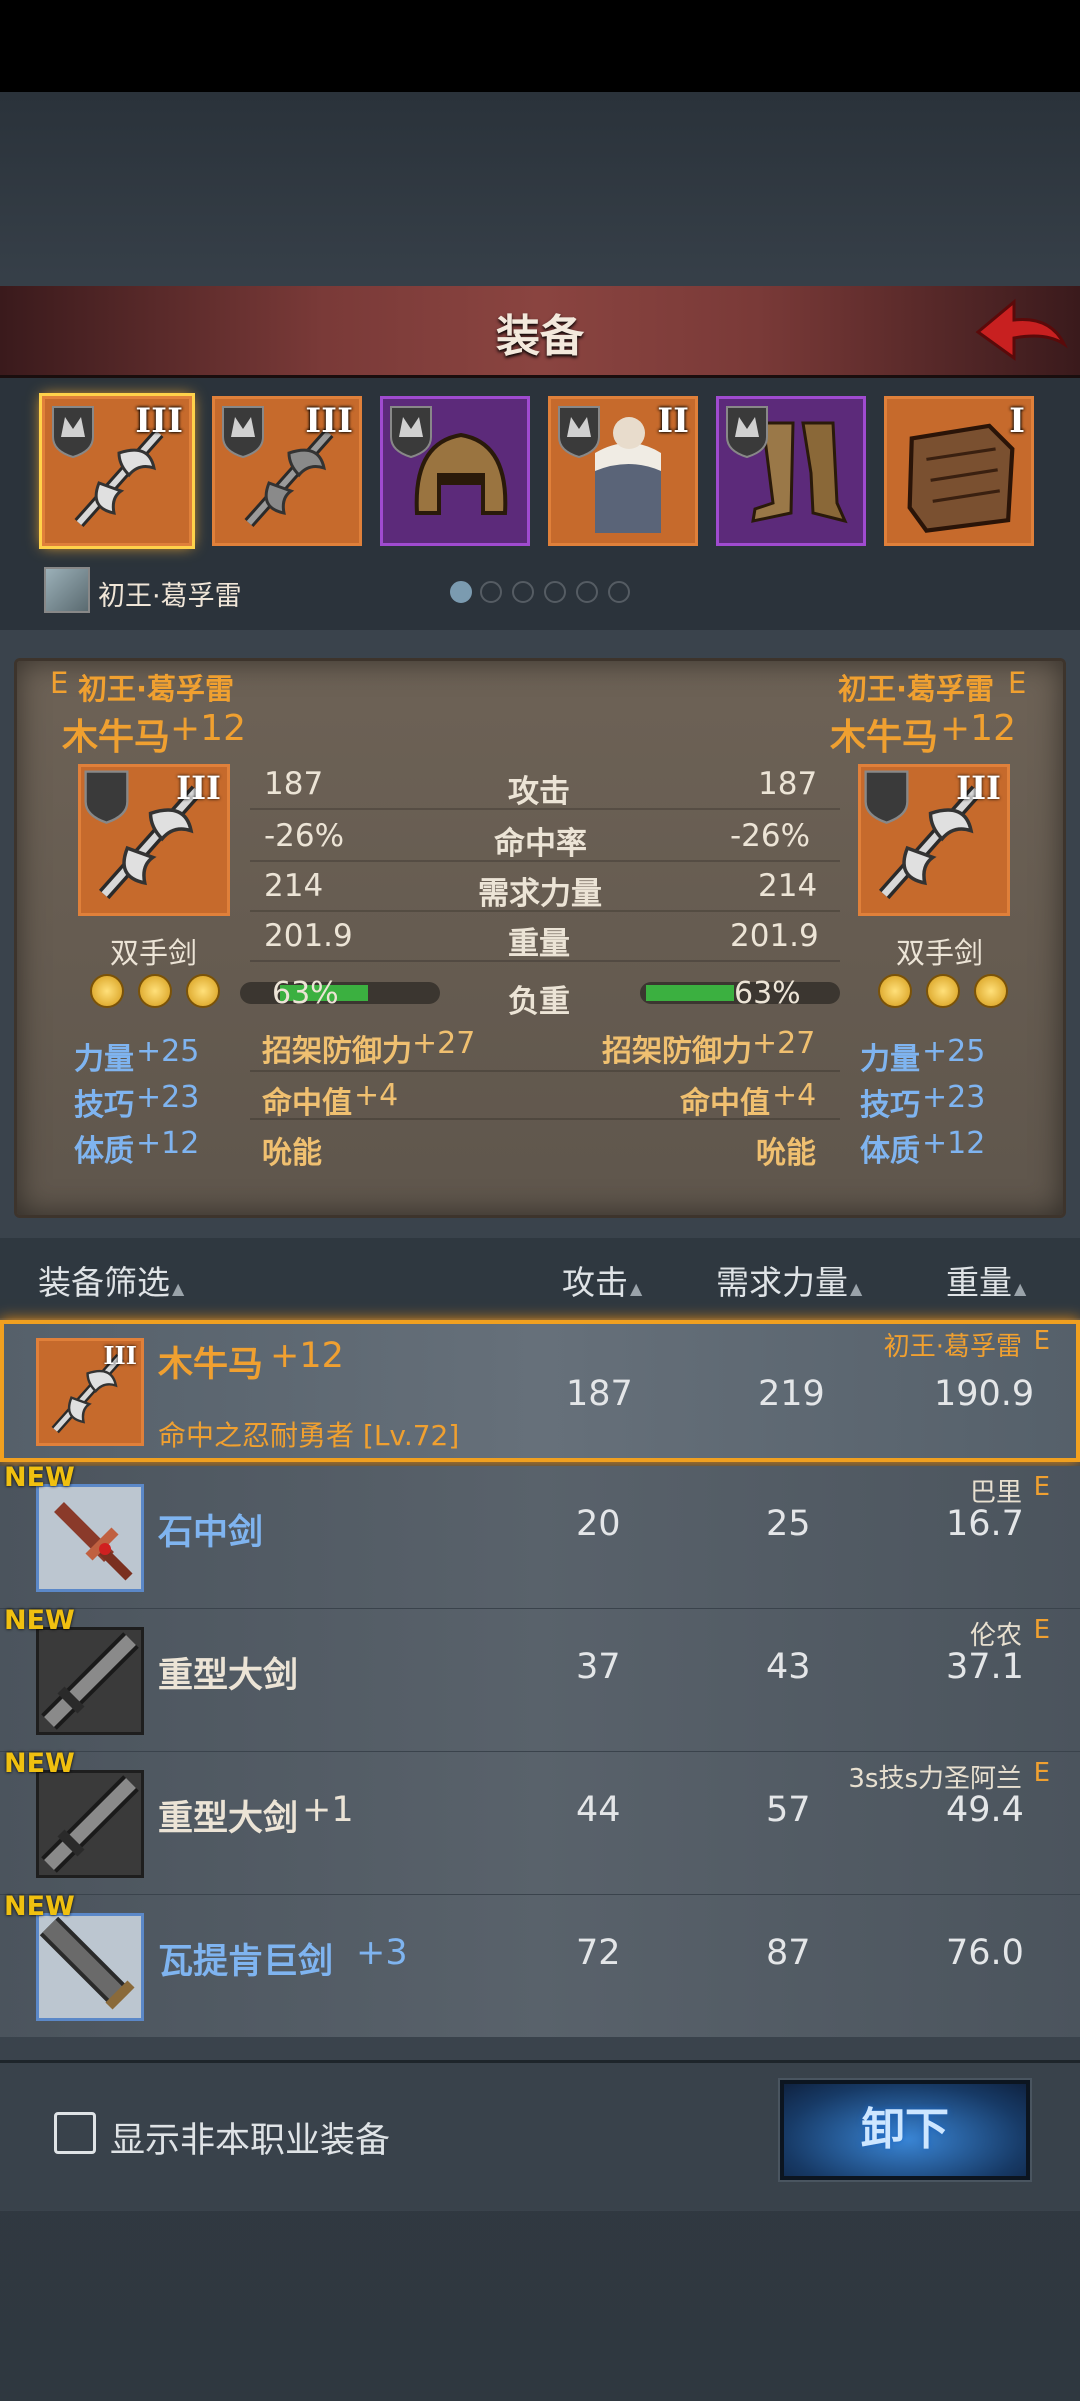  I want to click on grade-right: E, so click(1017, 683).